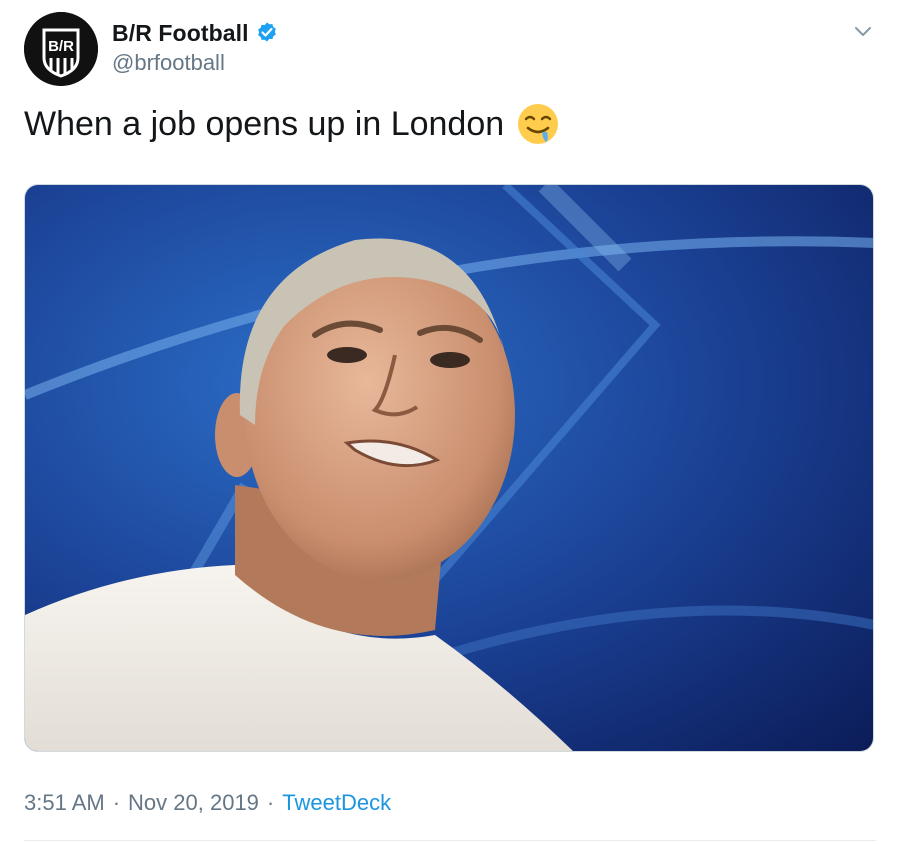  What do you see at coordinates (193, 803) in the screenshot?
I see `tweet-date: Nov 20, 2019` at bounding box center [193, 803].